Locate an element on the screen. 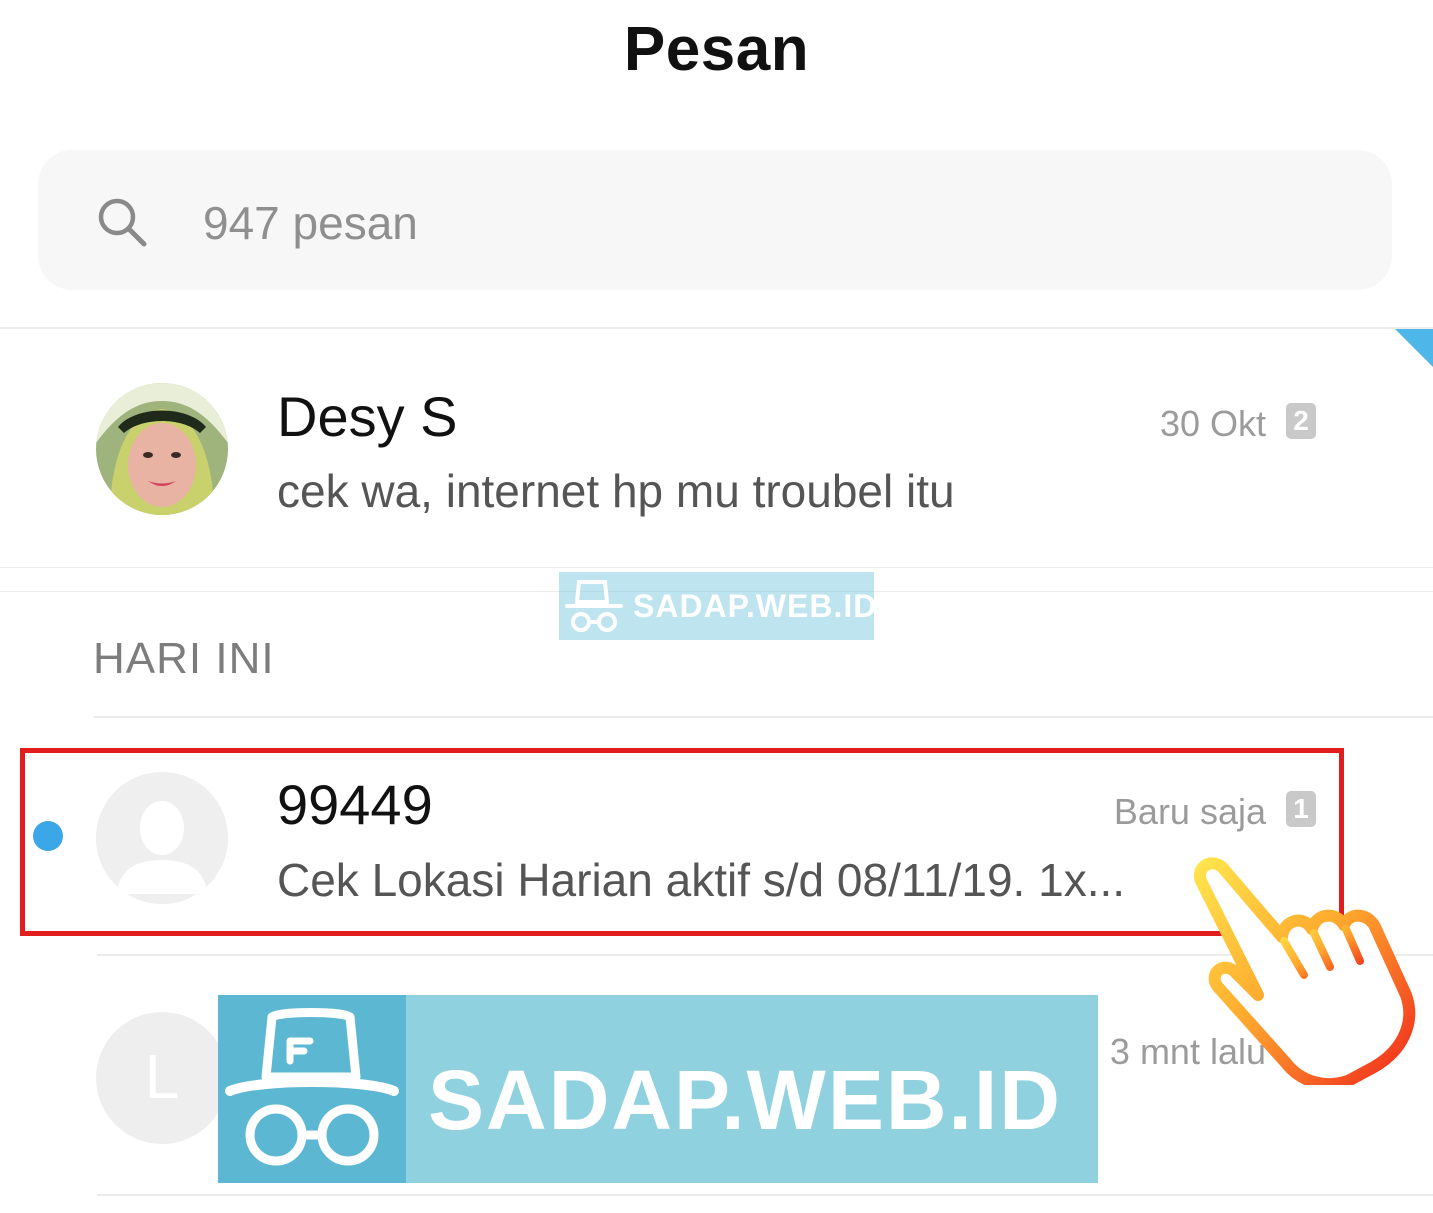 The width and height of the screenshot is (1433, 1213). search-icon is located at coordinates (122, 222).